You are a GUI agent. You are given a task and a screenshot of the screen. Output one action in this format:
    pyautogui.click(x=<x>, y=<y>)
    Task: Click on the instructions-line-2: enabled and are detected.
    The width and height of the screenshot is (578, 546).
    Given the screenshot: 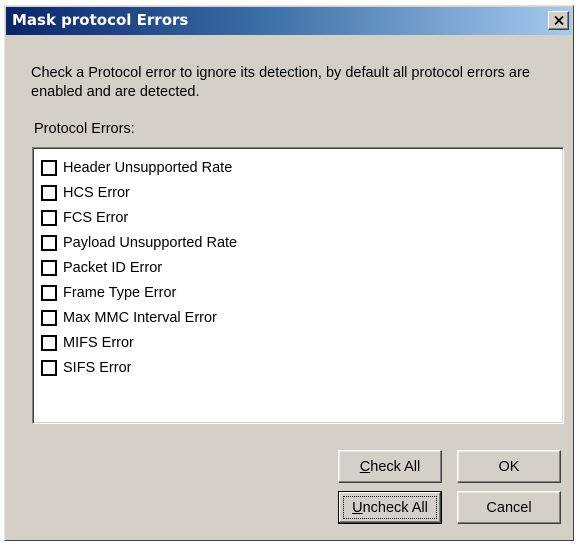 What is the action you would take?
    pyautogui.click(x=115, y=92)
    